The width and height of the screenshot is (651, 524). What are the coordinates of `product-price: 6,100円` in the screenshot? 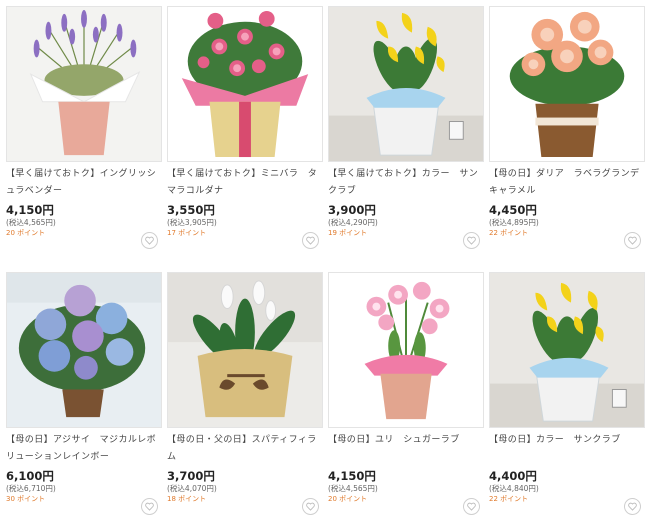 It's located at (30, 476).